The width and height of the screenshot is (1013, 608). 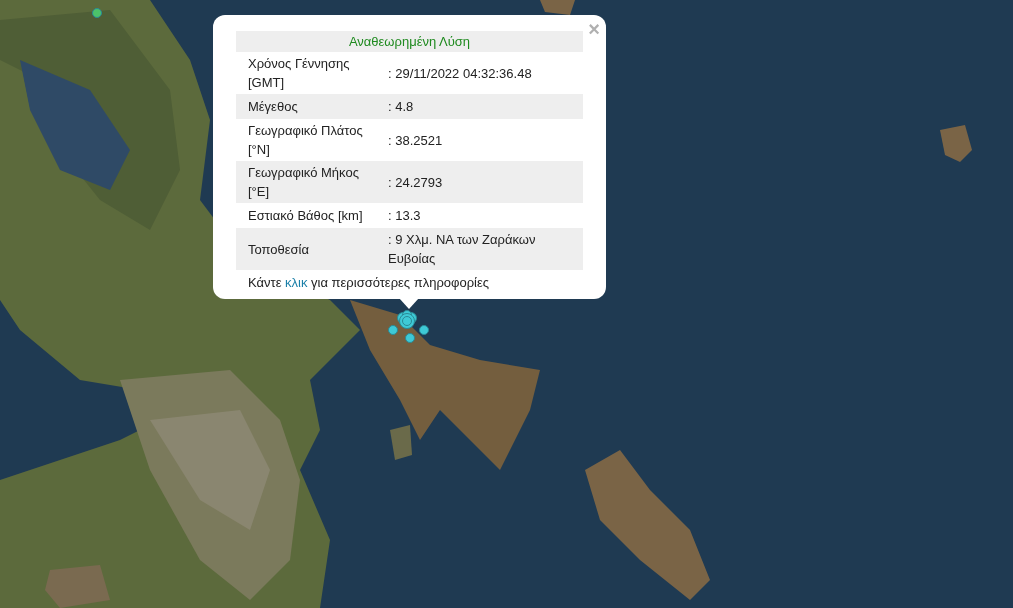 What do you see at coordinates (273, 107) in the screenshot?
I see `field-label: Μέγεθος` at bounding box center [273, 107].